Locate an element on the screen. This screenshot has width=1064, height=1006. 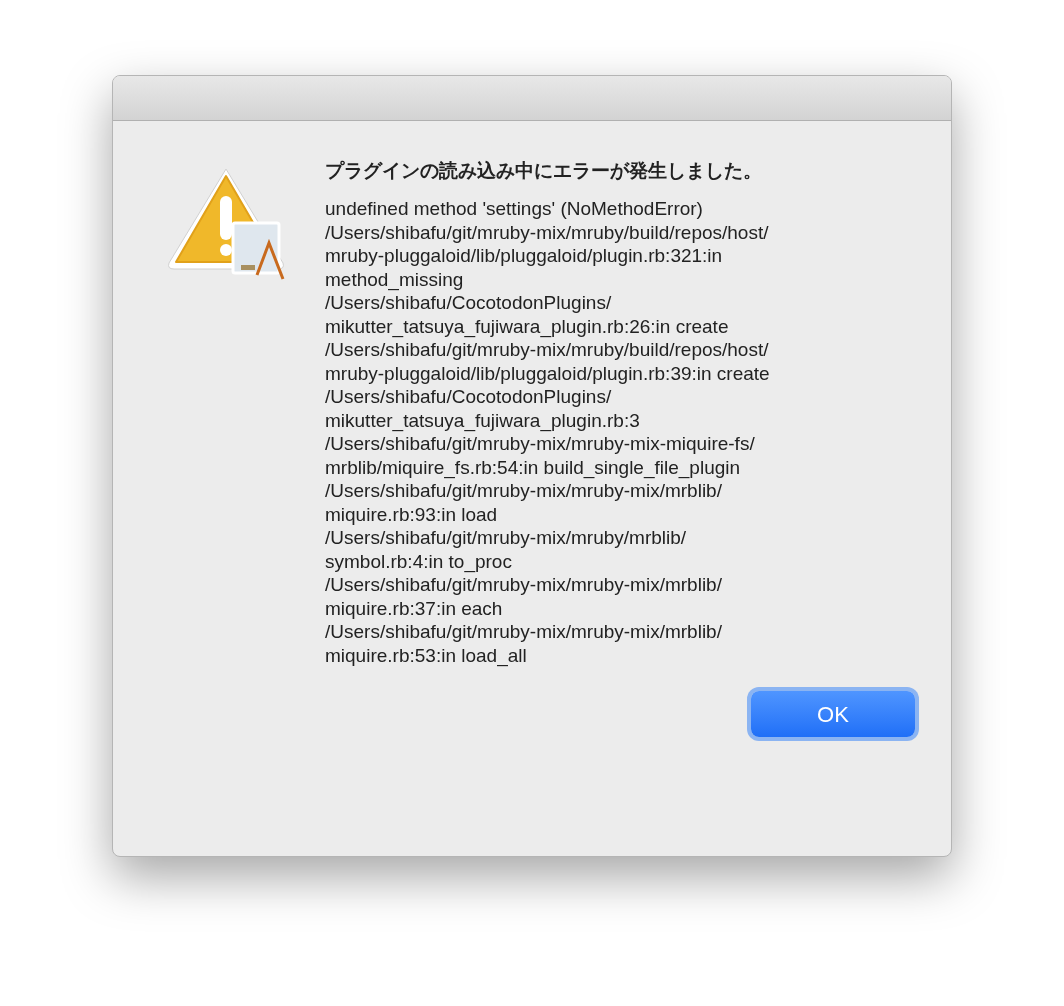
dialog-title: プラグインの読み込み中にエラーが発生しました。 is located at coordinates (544, 171).